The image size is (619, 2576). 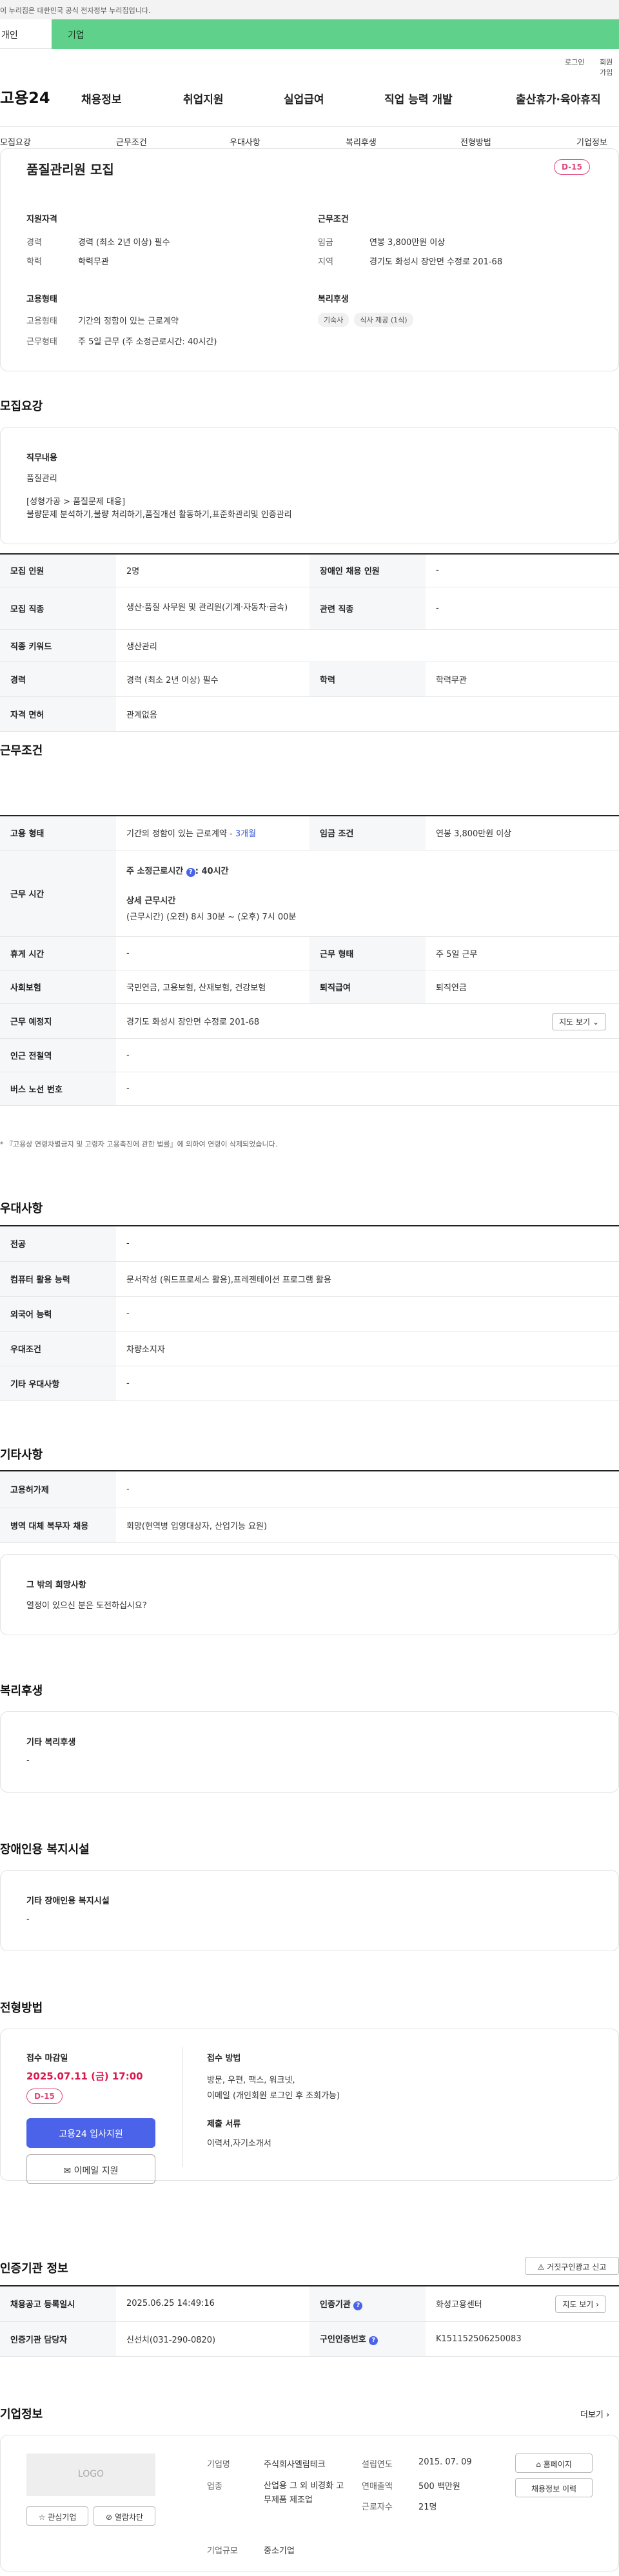 What do you see at coordinates (96, 2171) in the screenshot?
I see `email-apply-label: 이메일 지원` at bounding box center [96, 2171].